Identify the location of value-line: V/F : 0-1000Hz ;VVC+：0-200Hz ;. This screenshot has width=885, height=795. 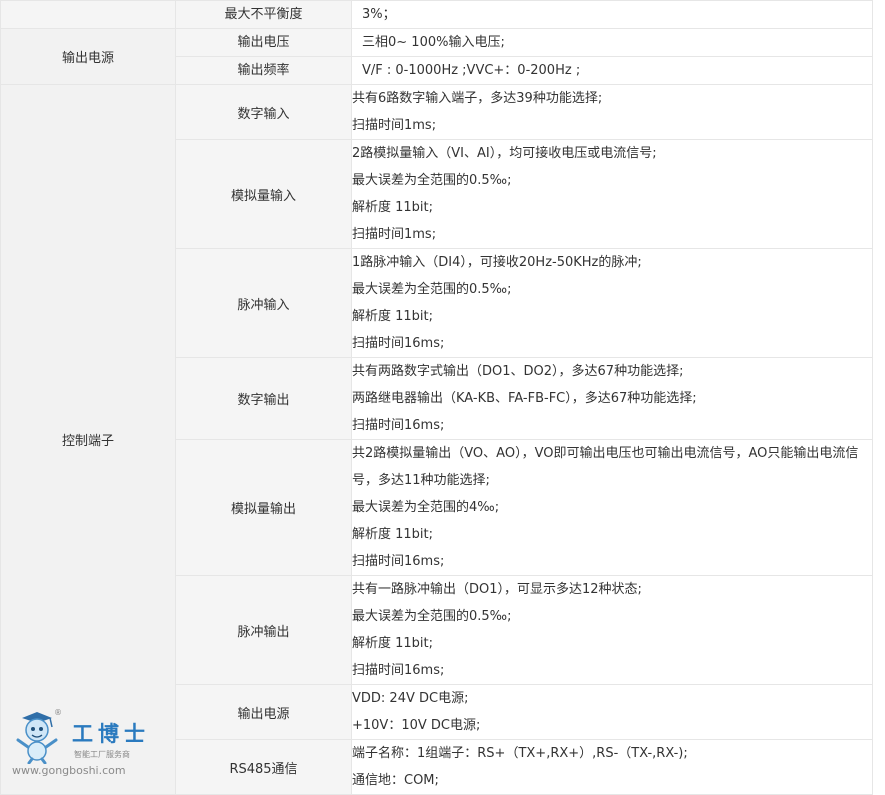
(471, 70).